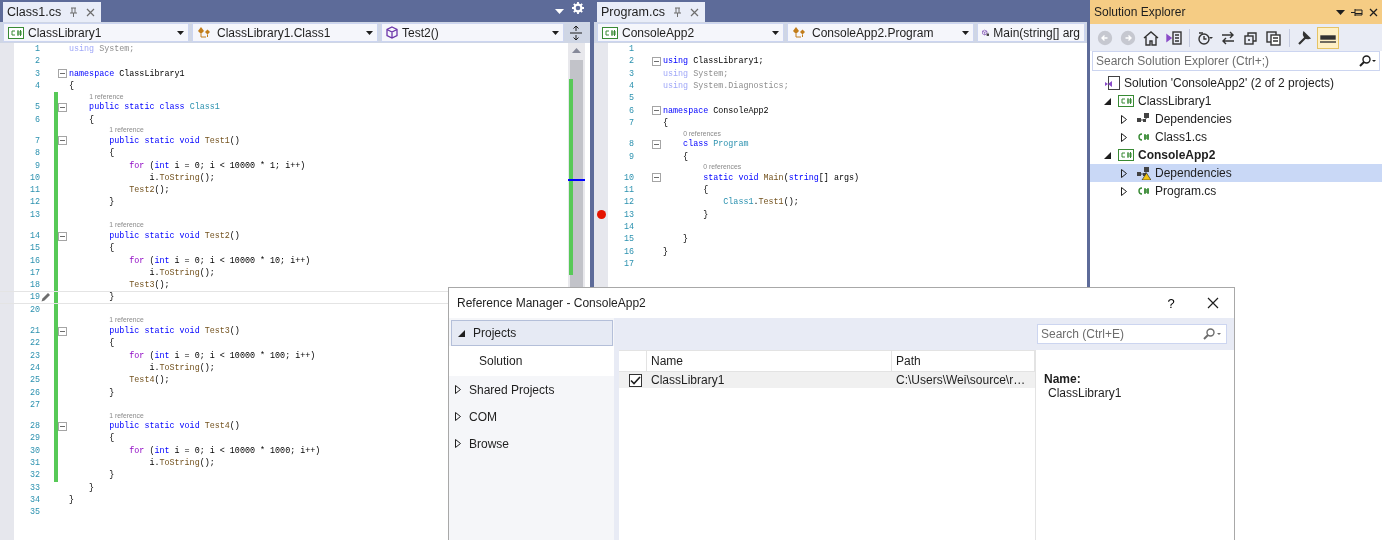 The width and height of the screenshot is (1382, 540). I want to click on line-number: 5, so click(630, 98).